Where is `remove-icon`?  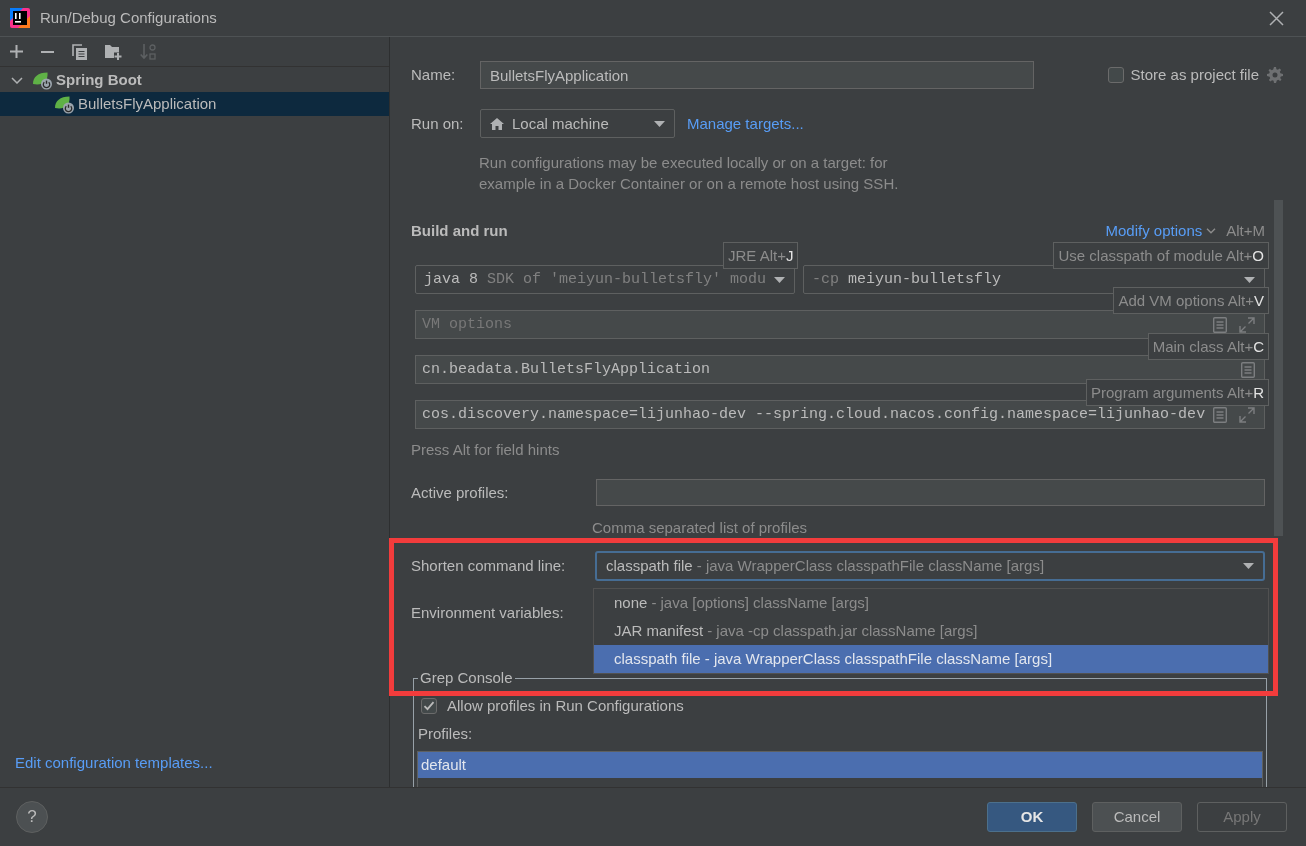
remove-icon is located at coordinates (47, 51).